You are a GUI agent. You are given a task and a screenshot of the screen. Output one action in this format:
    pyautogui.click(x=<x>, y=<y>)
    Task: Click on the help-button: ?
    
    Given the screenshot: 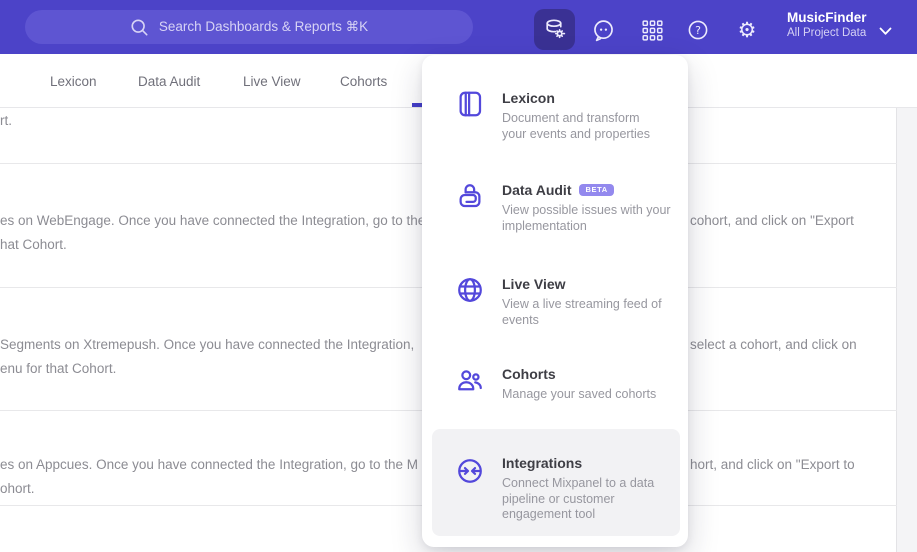 What is the action you would take?
    pyautogui.click(x=698, y=30)
    